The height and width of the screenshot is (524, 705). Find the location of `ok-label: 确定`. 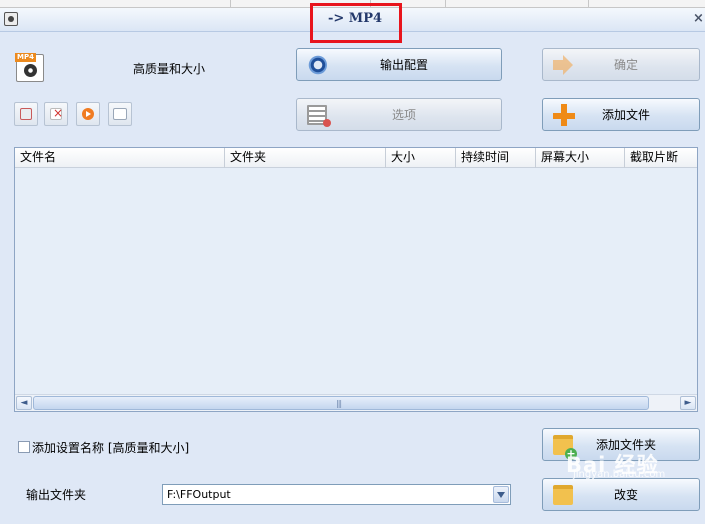

ok-label: 确定 is located at coordinates (625, 65).